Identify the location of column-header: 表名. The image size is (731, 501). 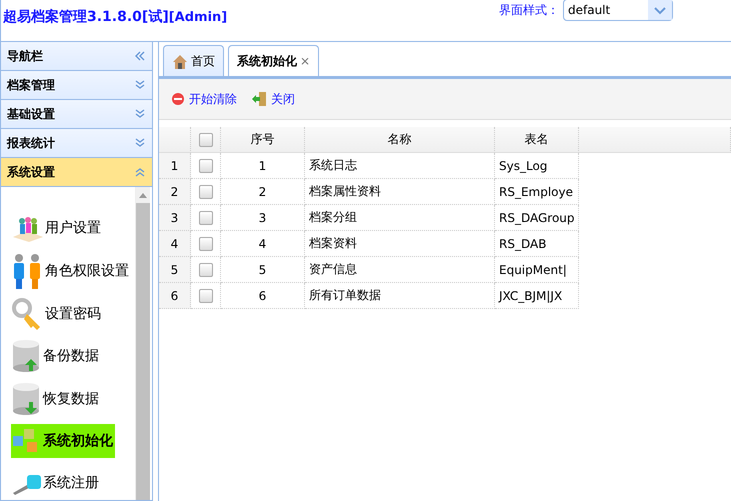
(537, 140).